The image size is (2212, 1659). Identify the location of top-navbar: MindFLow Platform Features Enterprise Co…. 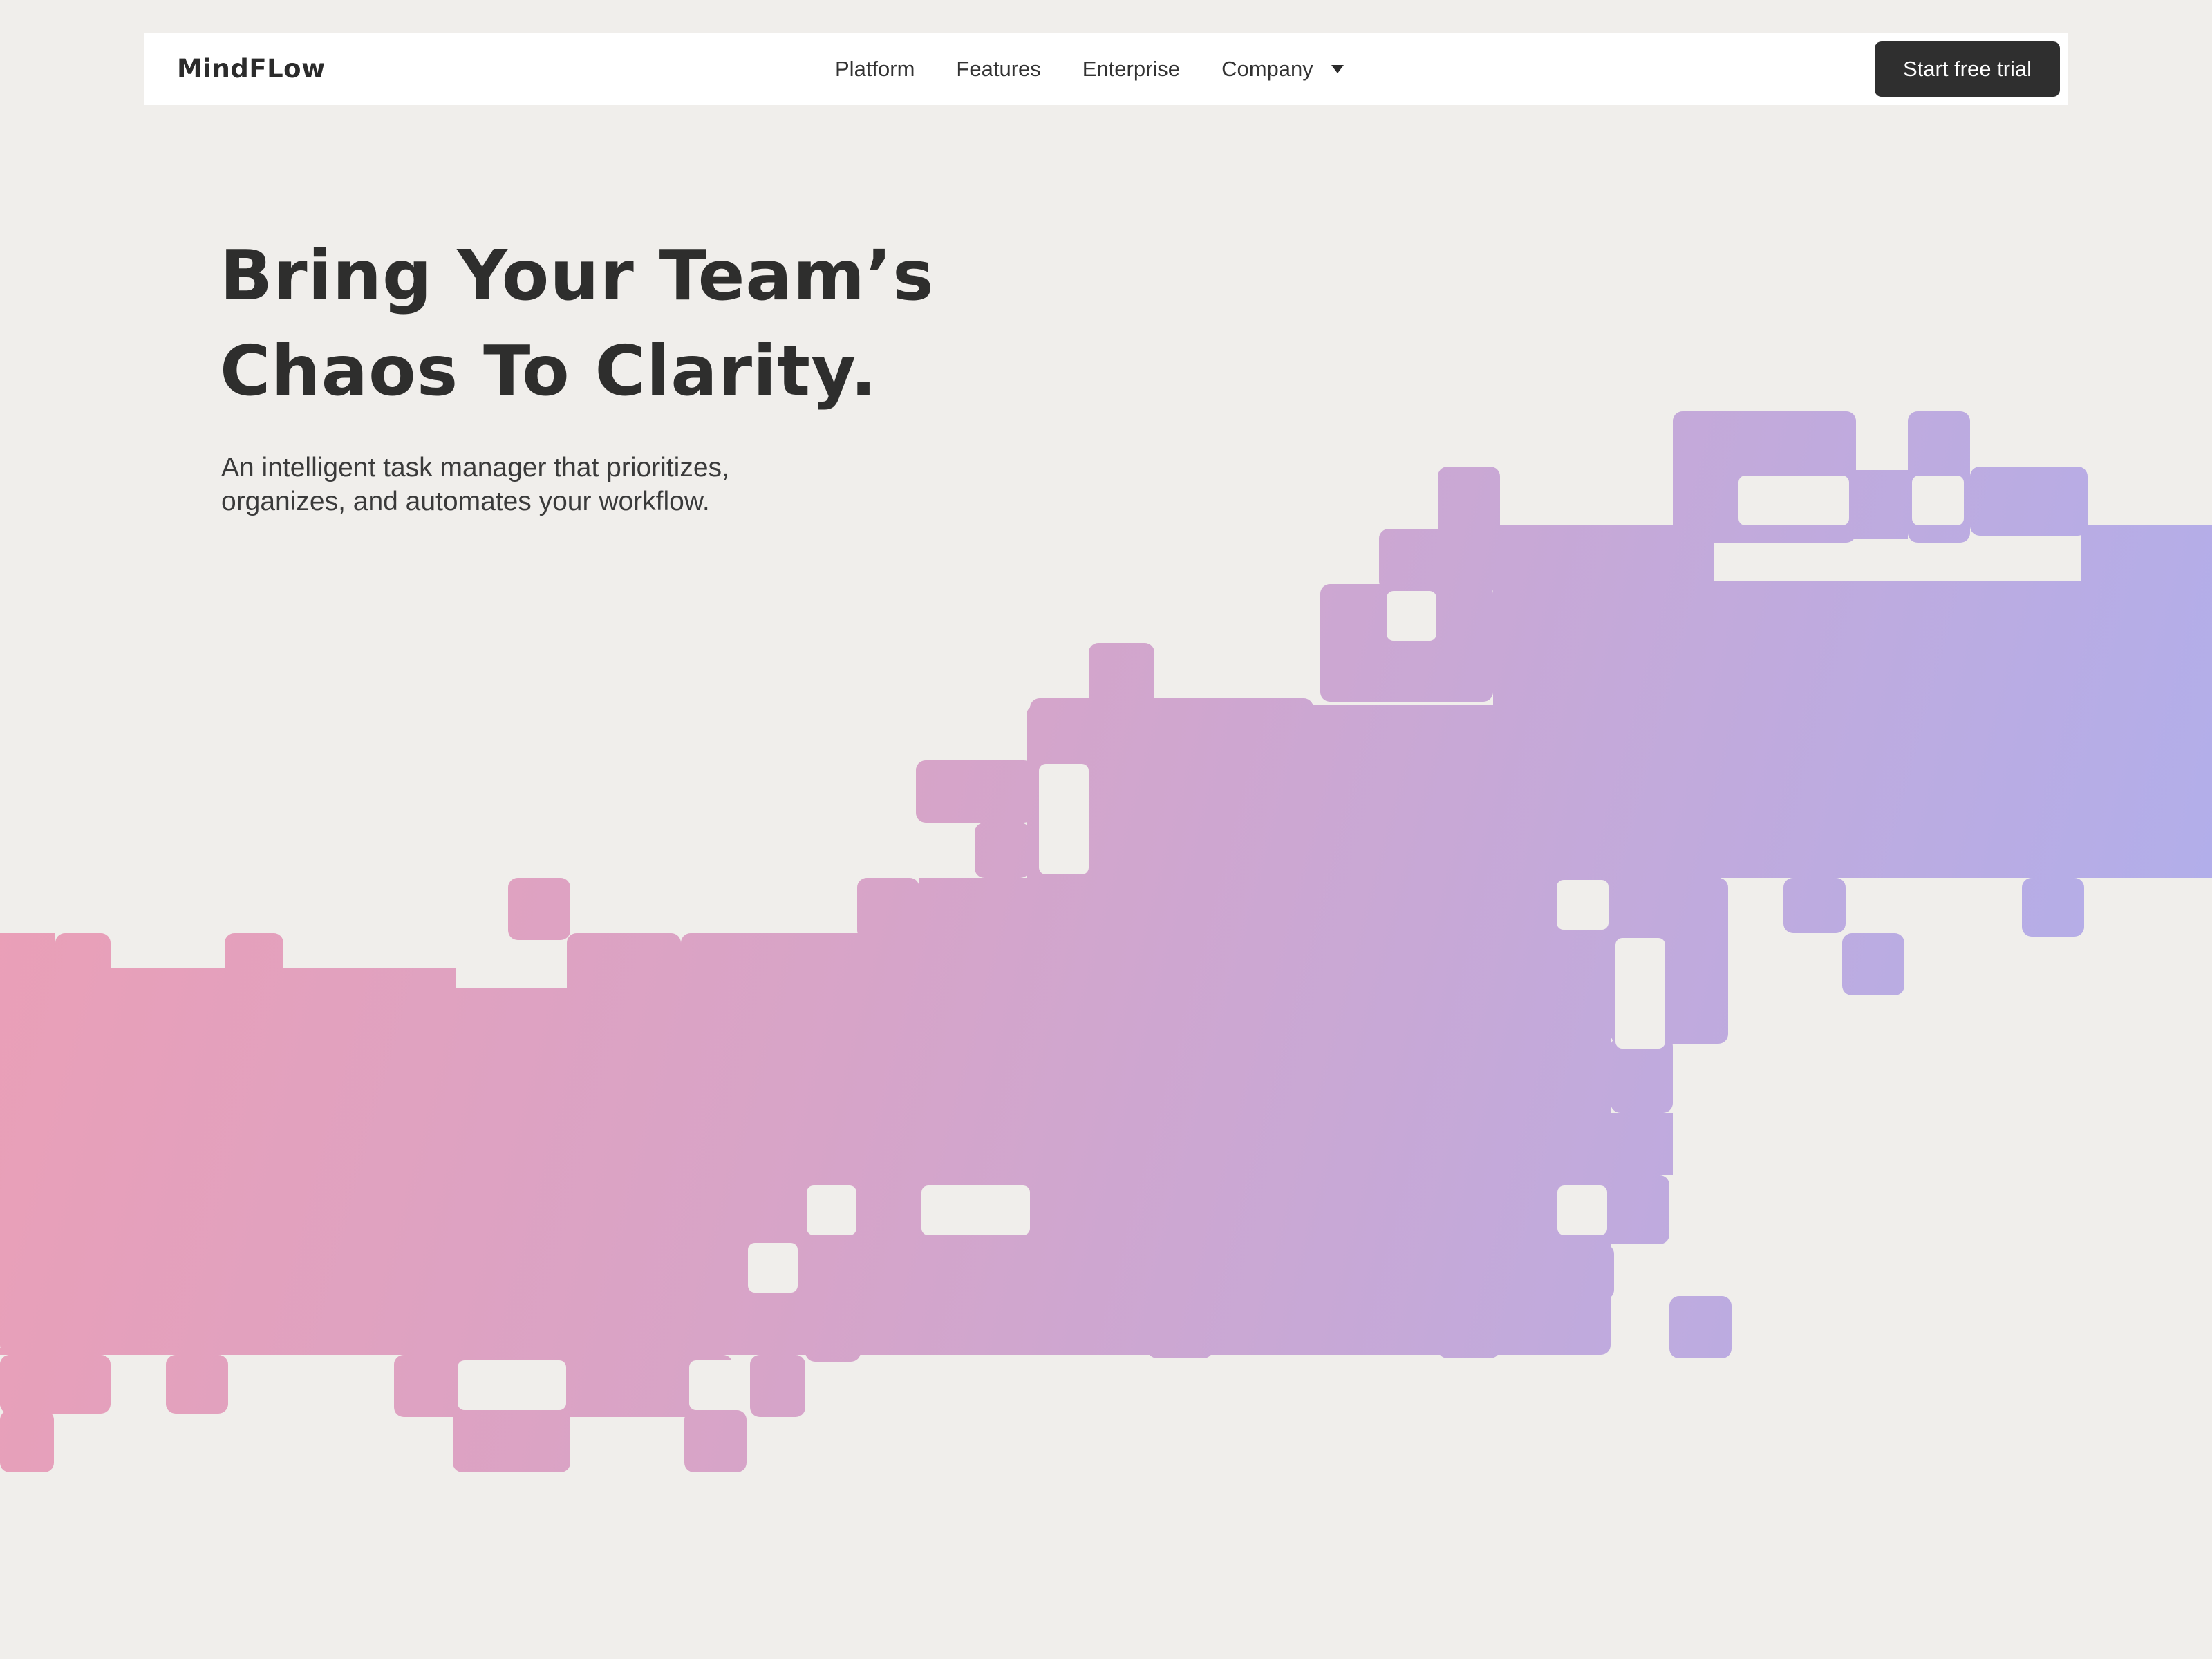
(1106, 69).